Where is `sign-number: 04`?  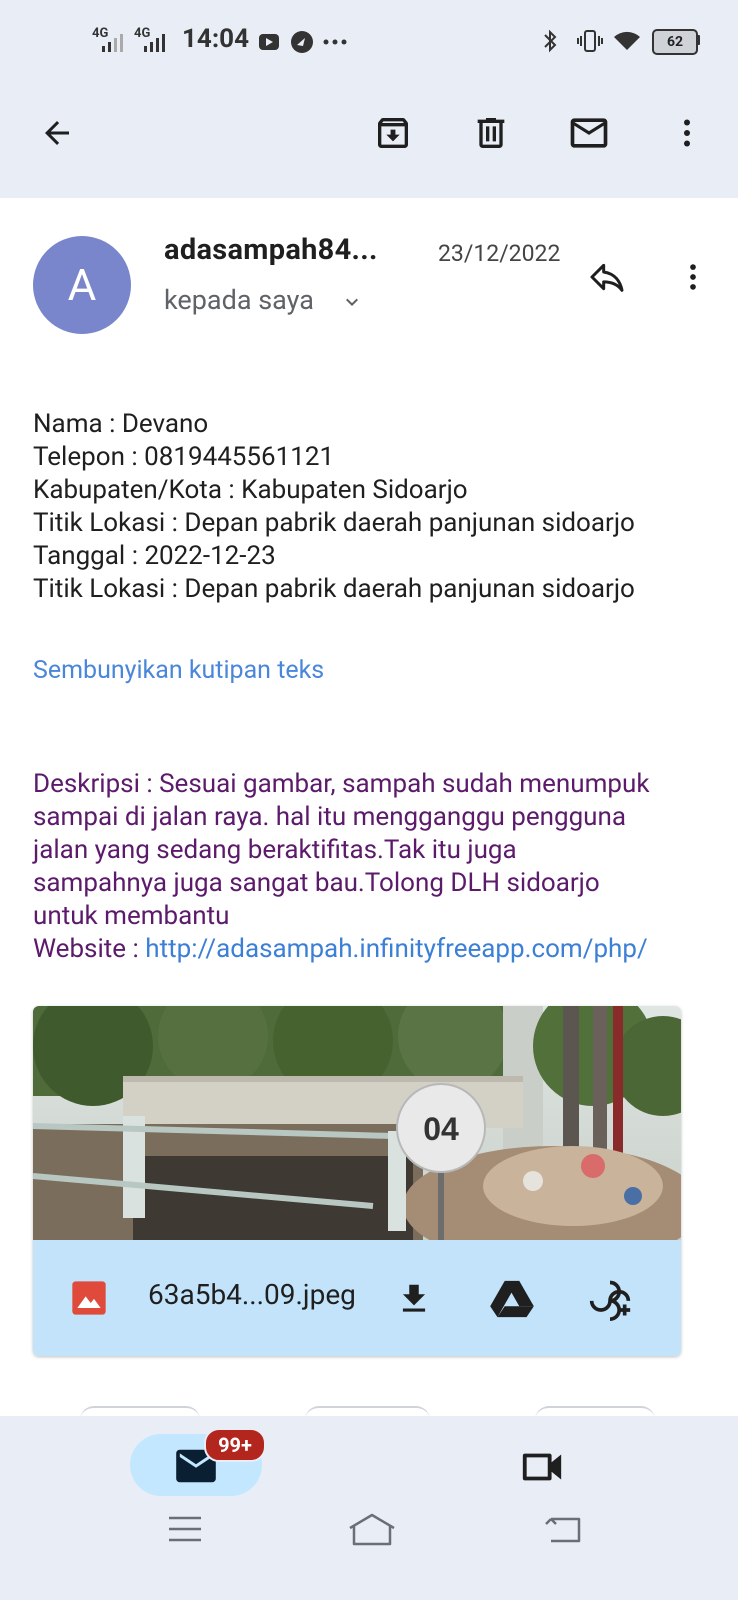 sign-number: 04 is located at coordinates (441, 1129).